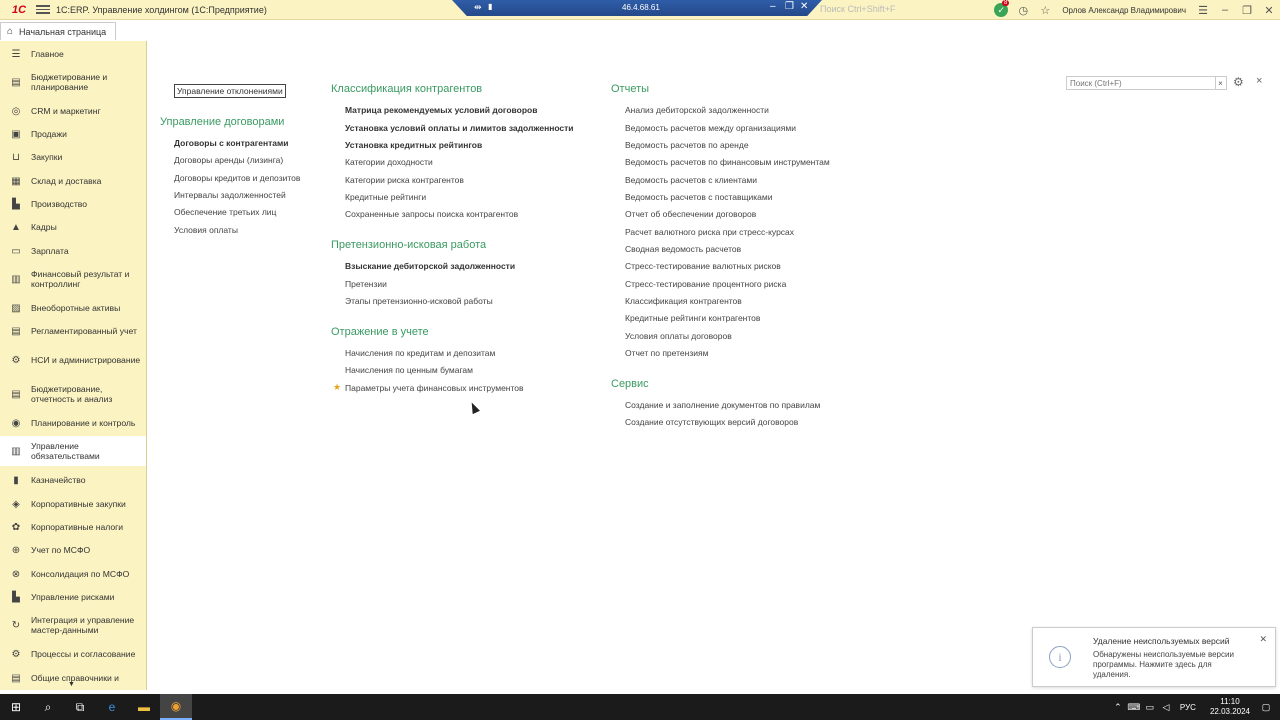 This screenshot has height=720, width=1280. What do you see at coordinates (1141, 83) in the screenshot?
I see `section-search-input` at bounding box center [1141, 83].